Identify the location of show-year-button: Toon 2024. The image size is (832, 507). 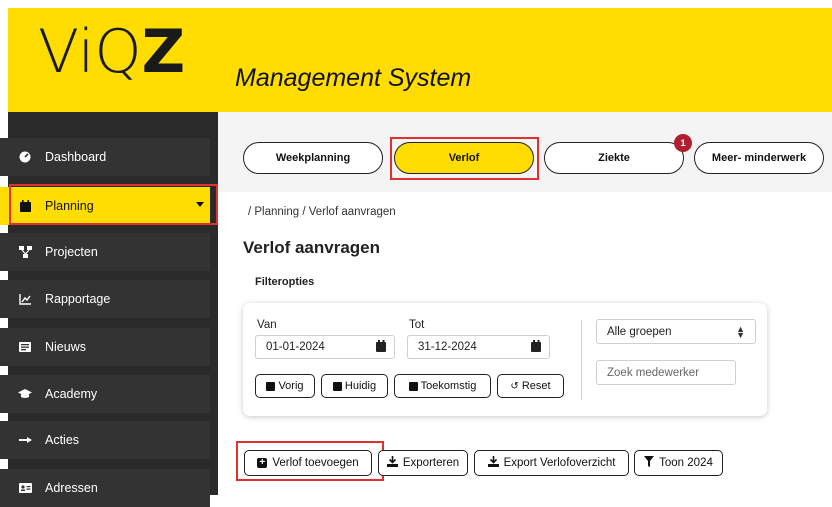
(678, 463).